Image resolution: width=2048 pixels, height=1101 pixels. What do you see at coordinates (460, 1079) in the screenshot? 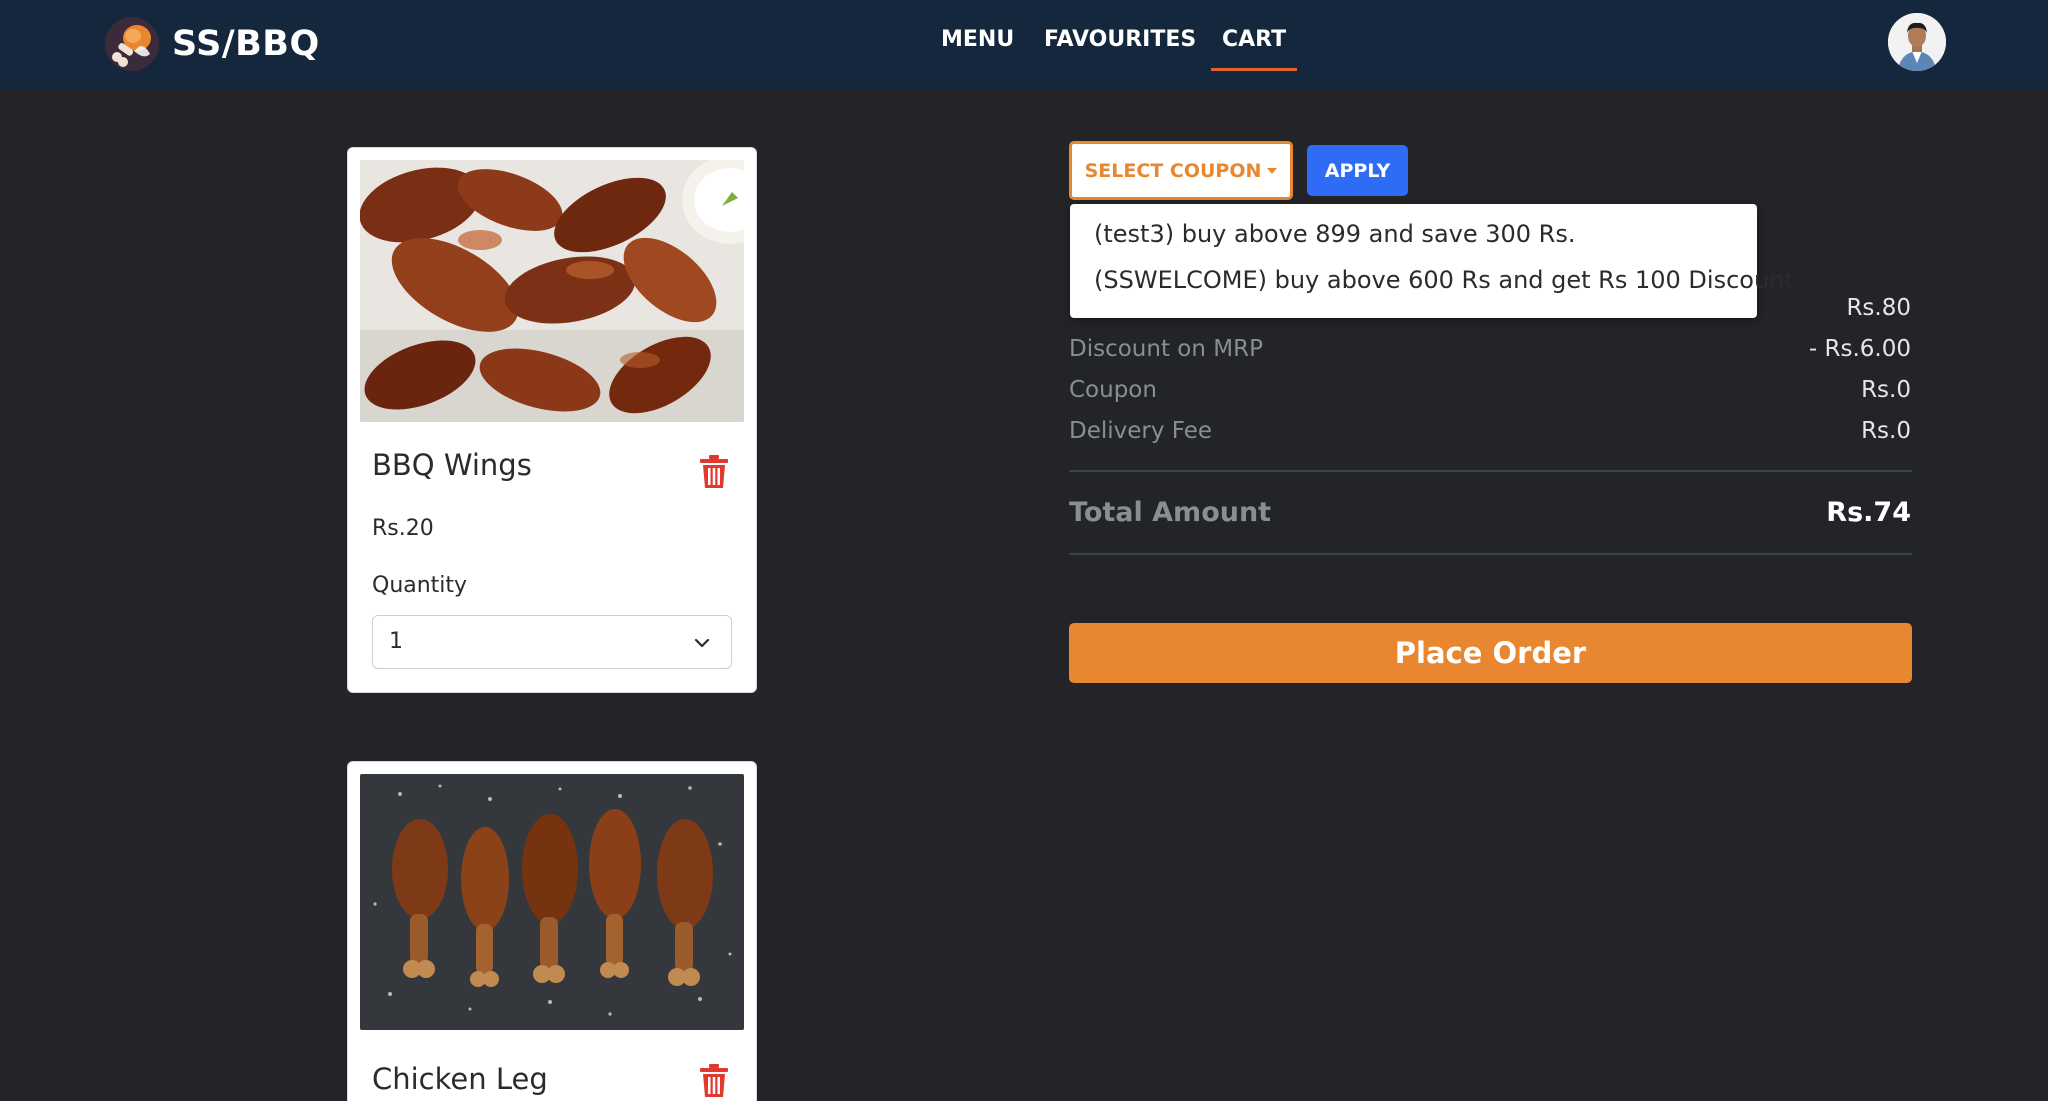
I see `item-title: Chicken Leg` at bounding box center [460, 1079].